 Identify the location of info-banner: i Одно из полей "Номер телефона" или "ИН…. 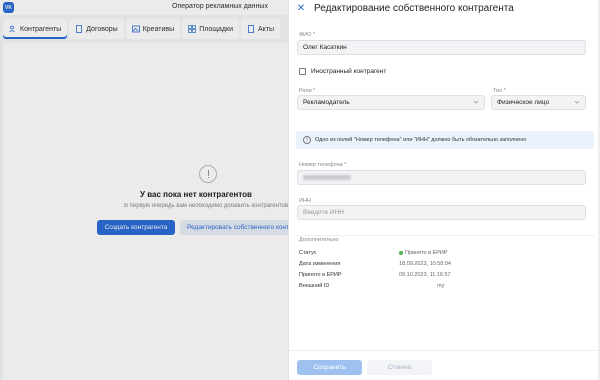
(445, 140).